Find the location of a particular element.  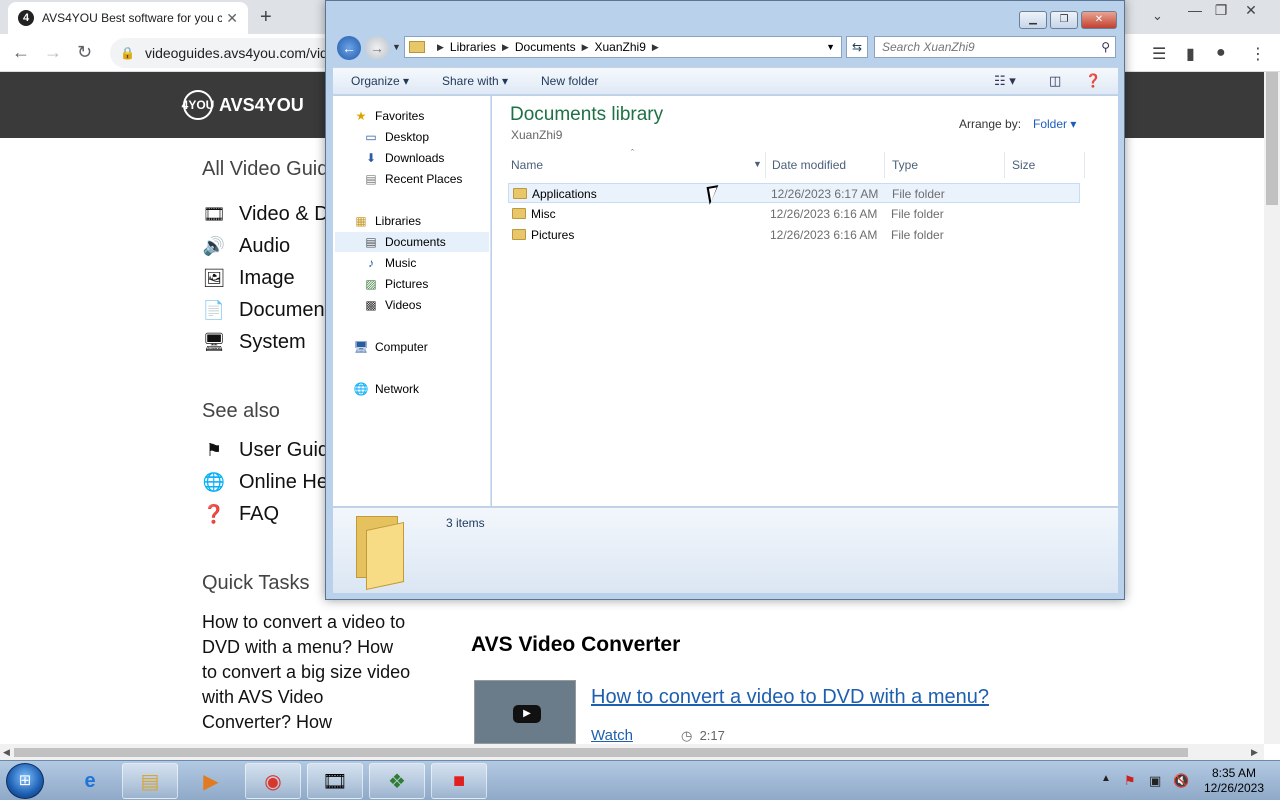

search-input is located at coordinates (984, 47).